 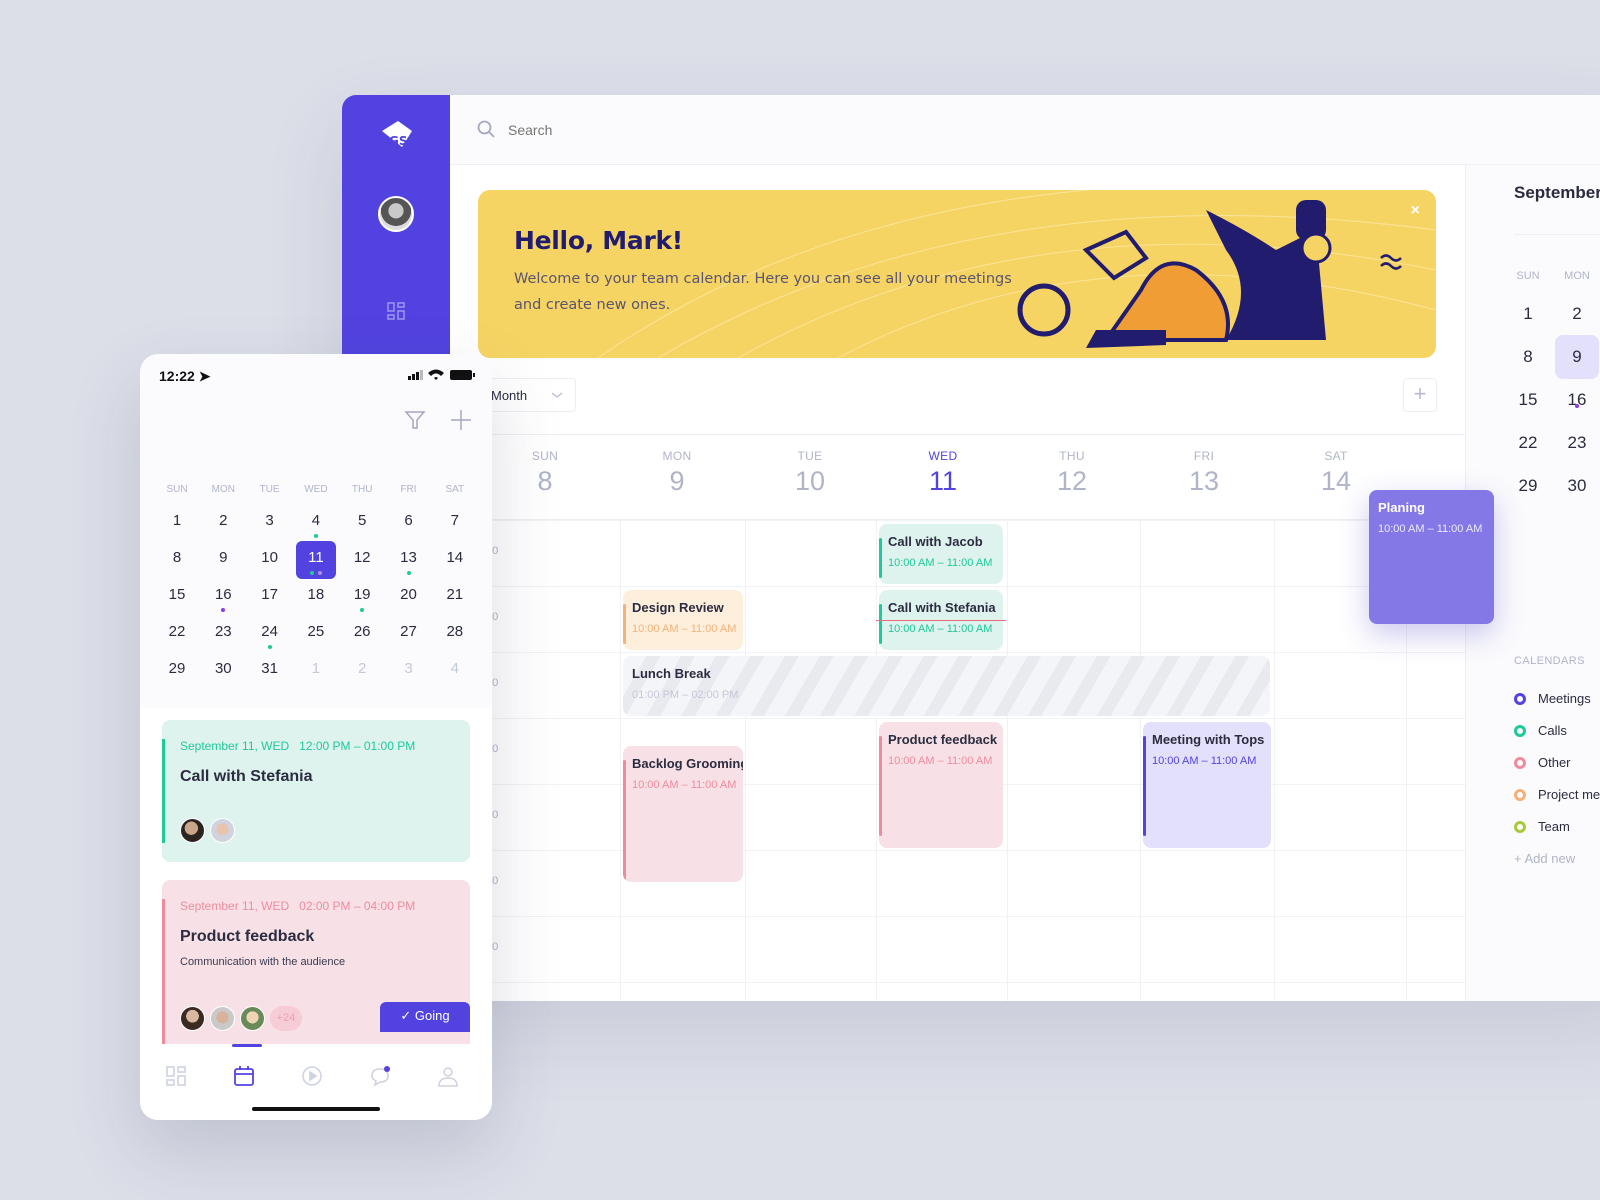 I want to click on mini-cal-day: 15, so click(x=1528, y=400).